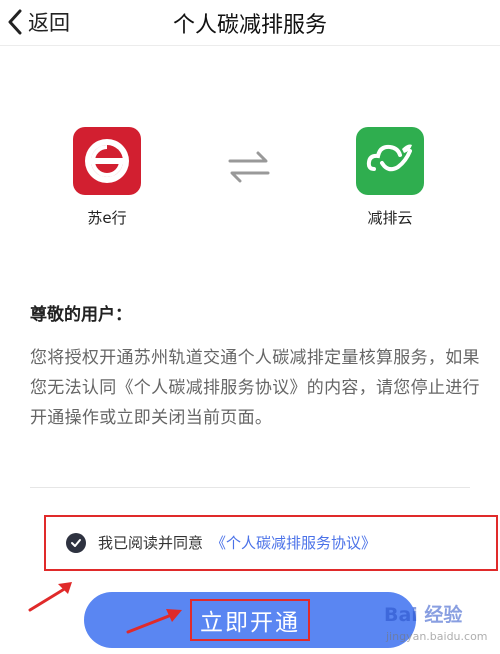 The width and height of the screenshot is (500, 654). I want to click on page-title: 个人碳减排服务, so click(249, 25).